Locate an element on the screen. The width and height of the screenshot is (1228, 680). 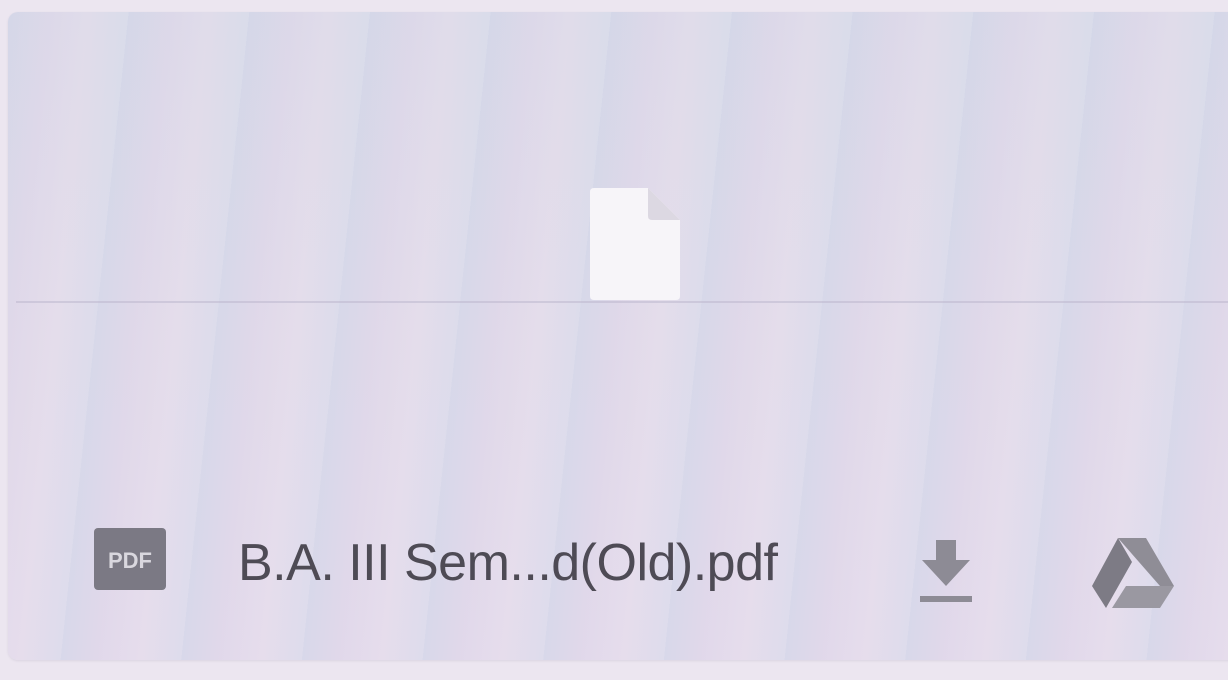
save-to-drive-button is located at coordinates (1133, 575).